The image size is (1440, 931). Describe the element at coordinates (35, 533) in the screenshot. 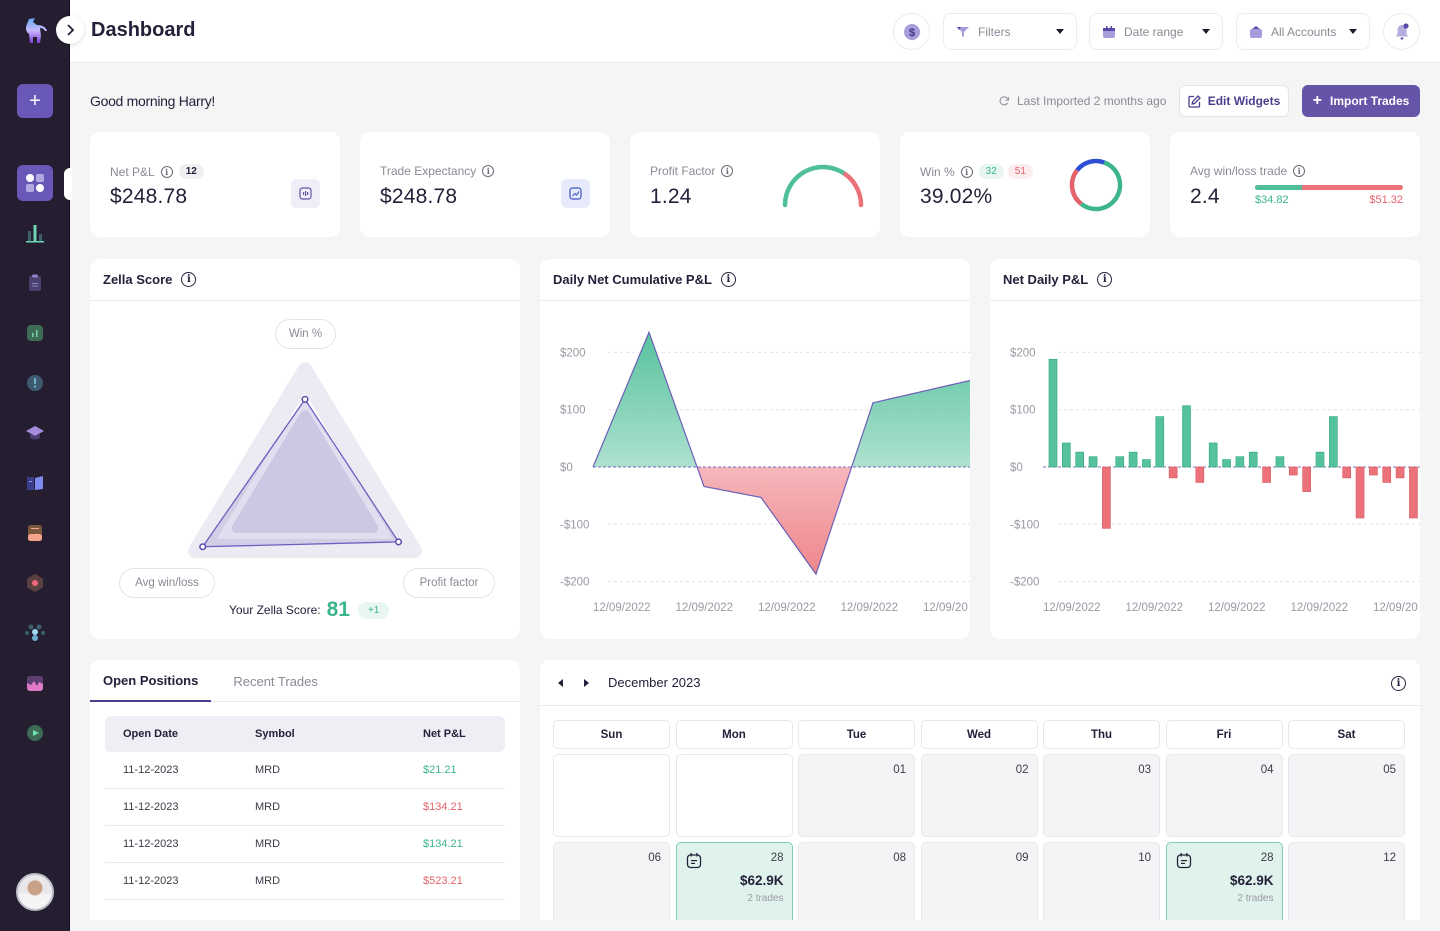

I see `sidebar-item-notebook` at that location.